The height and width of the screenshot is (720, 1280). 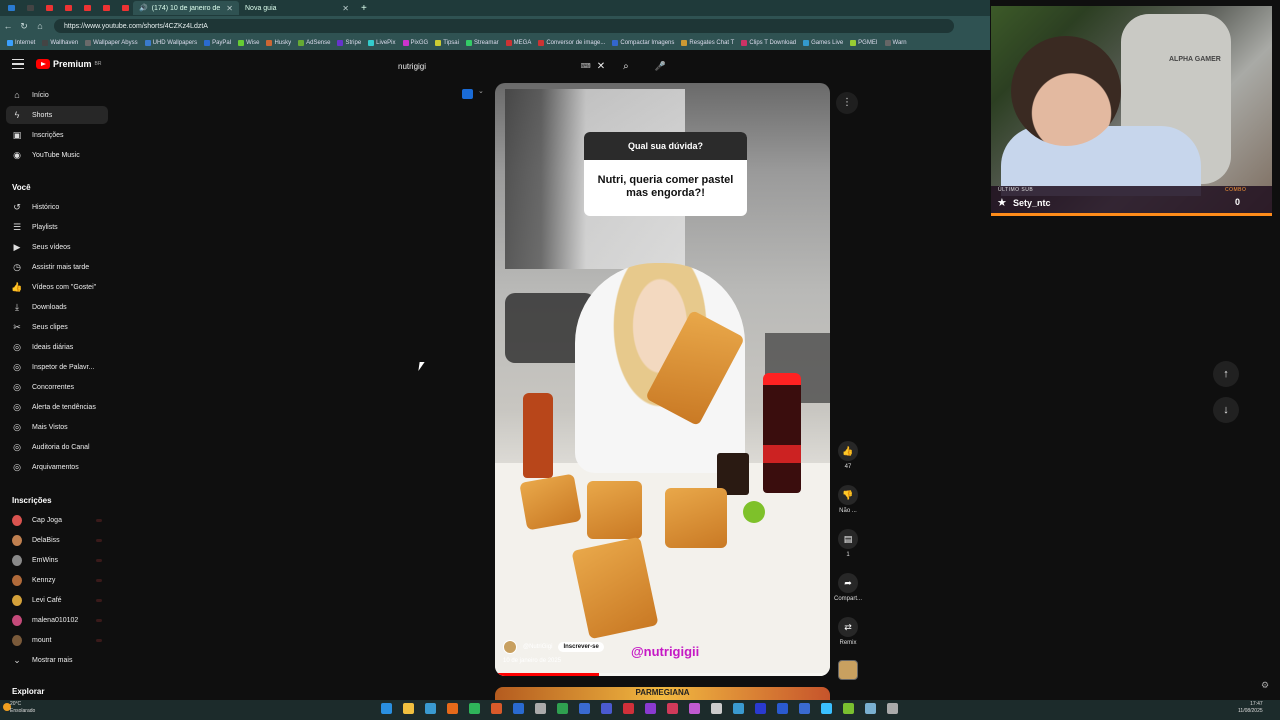 What do you see at coordinates (57, 620) in the screenshot?
I see `sidebar-item: malena010102` at bounding box center [57, 620].